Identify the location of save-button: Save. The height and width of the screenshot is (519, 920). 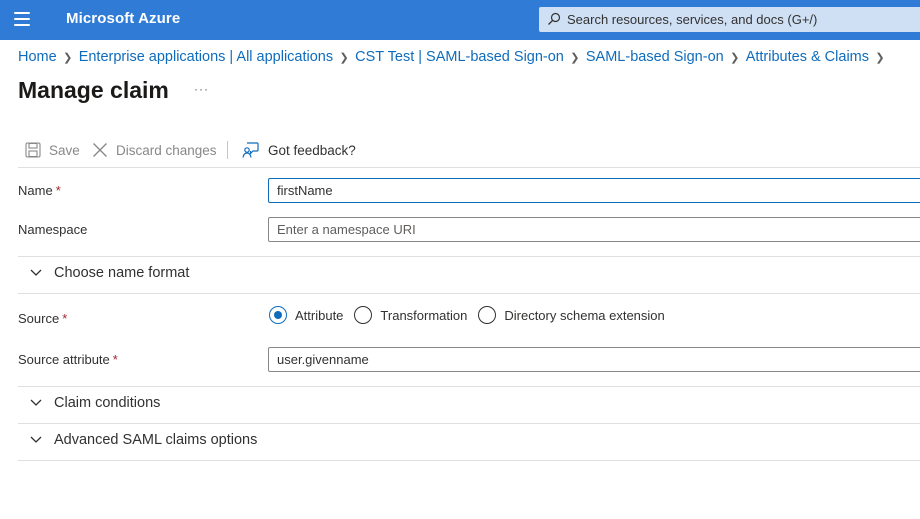
(52, 150).